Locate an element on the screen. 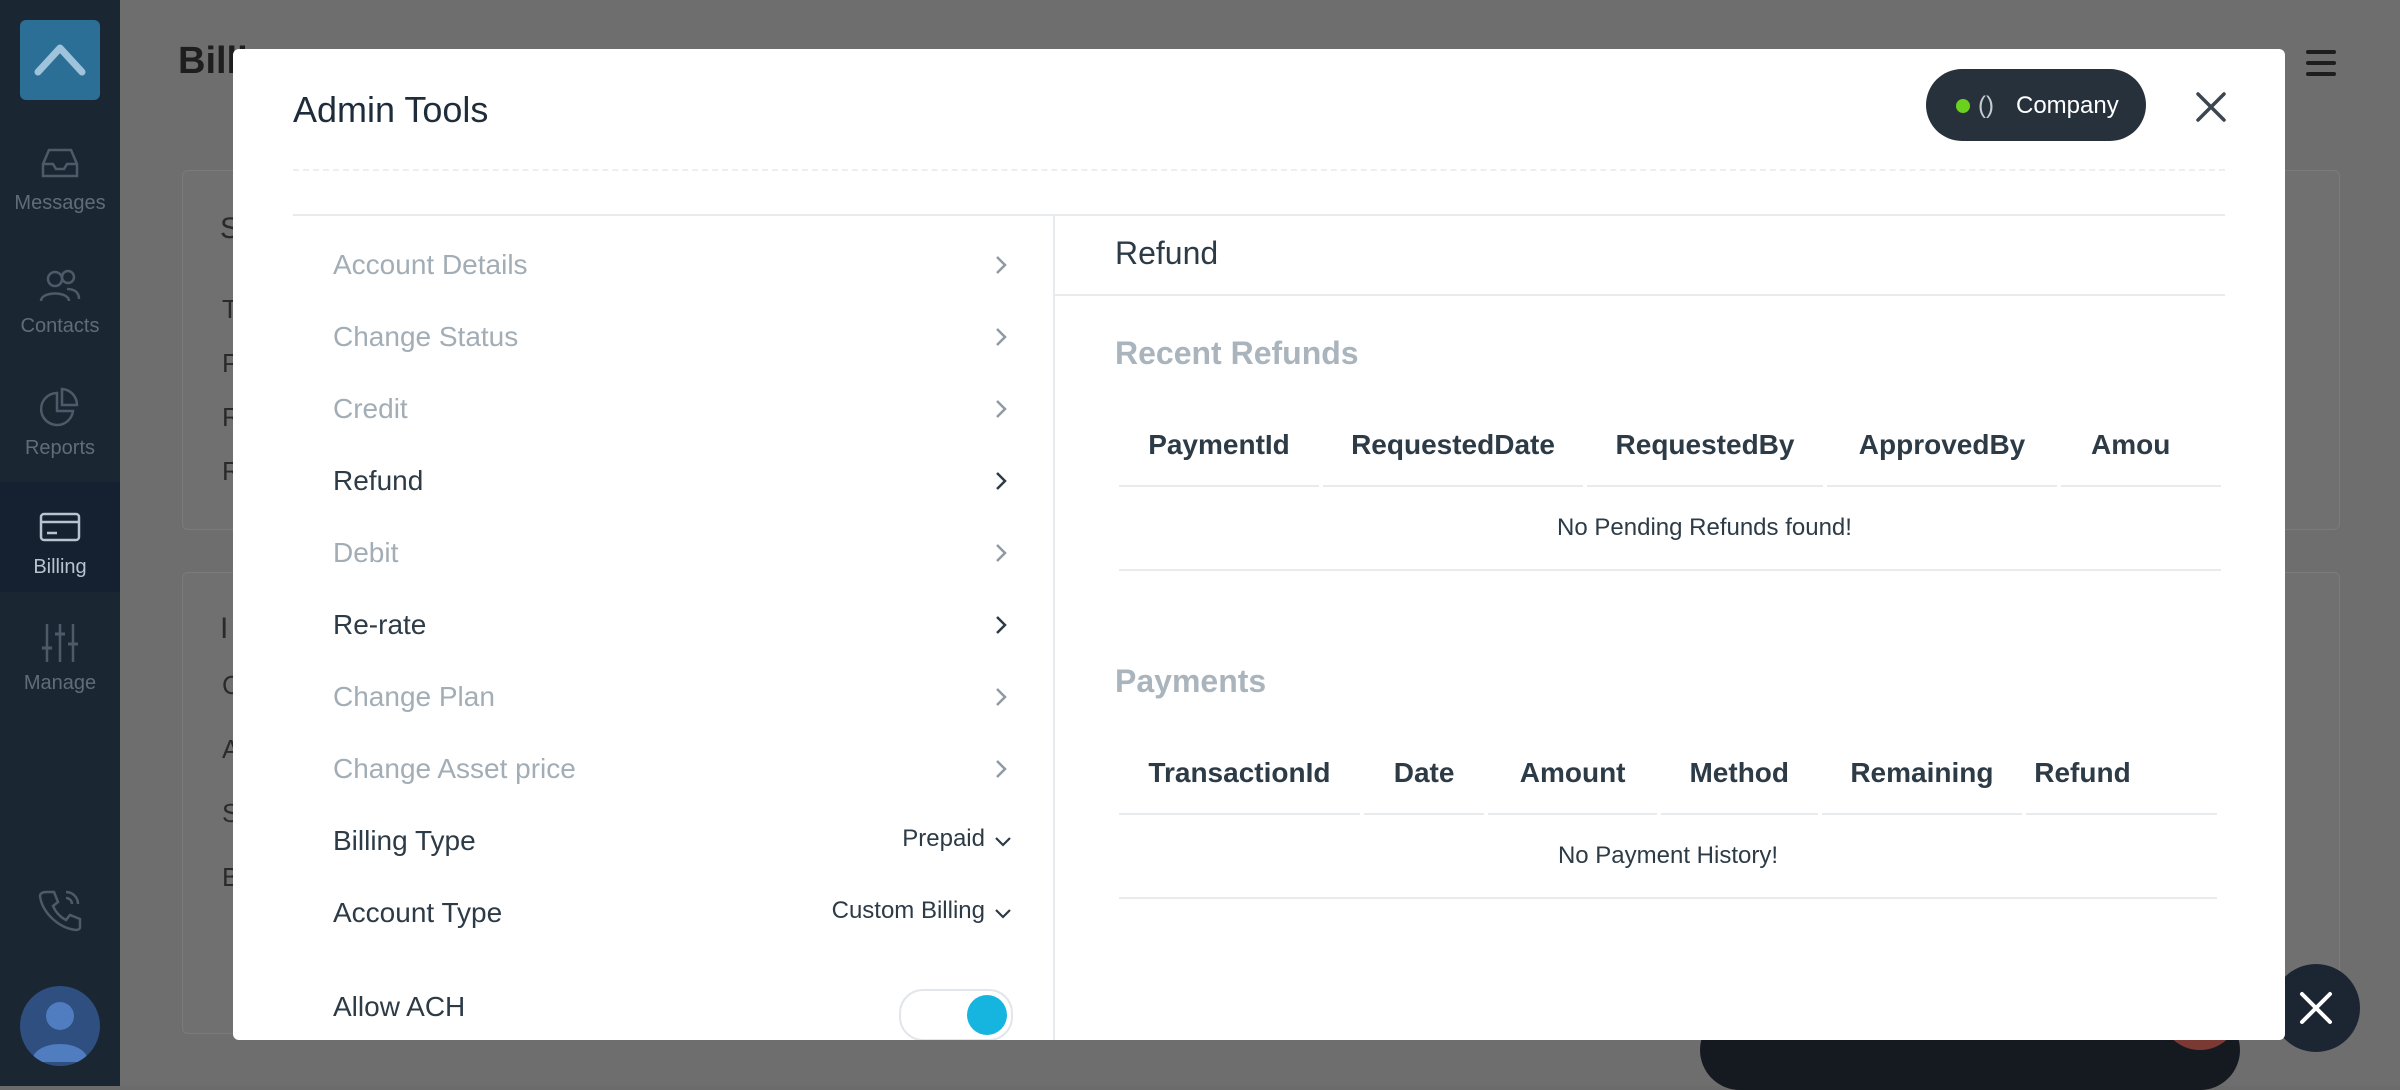 This screenshot has width=2400, height=1090. allow-ach-toggle is located at coordinates (956, 1014).